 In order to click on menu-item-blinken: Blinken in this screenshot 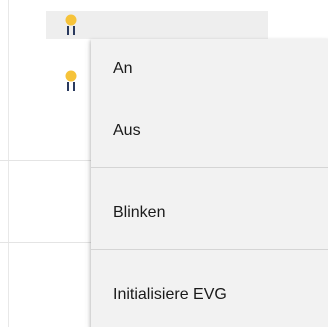, I will do `click(209, 213)`.